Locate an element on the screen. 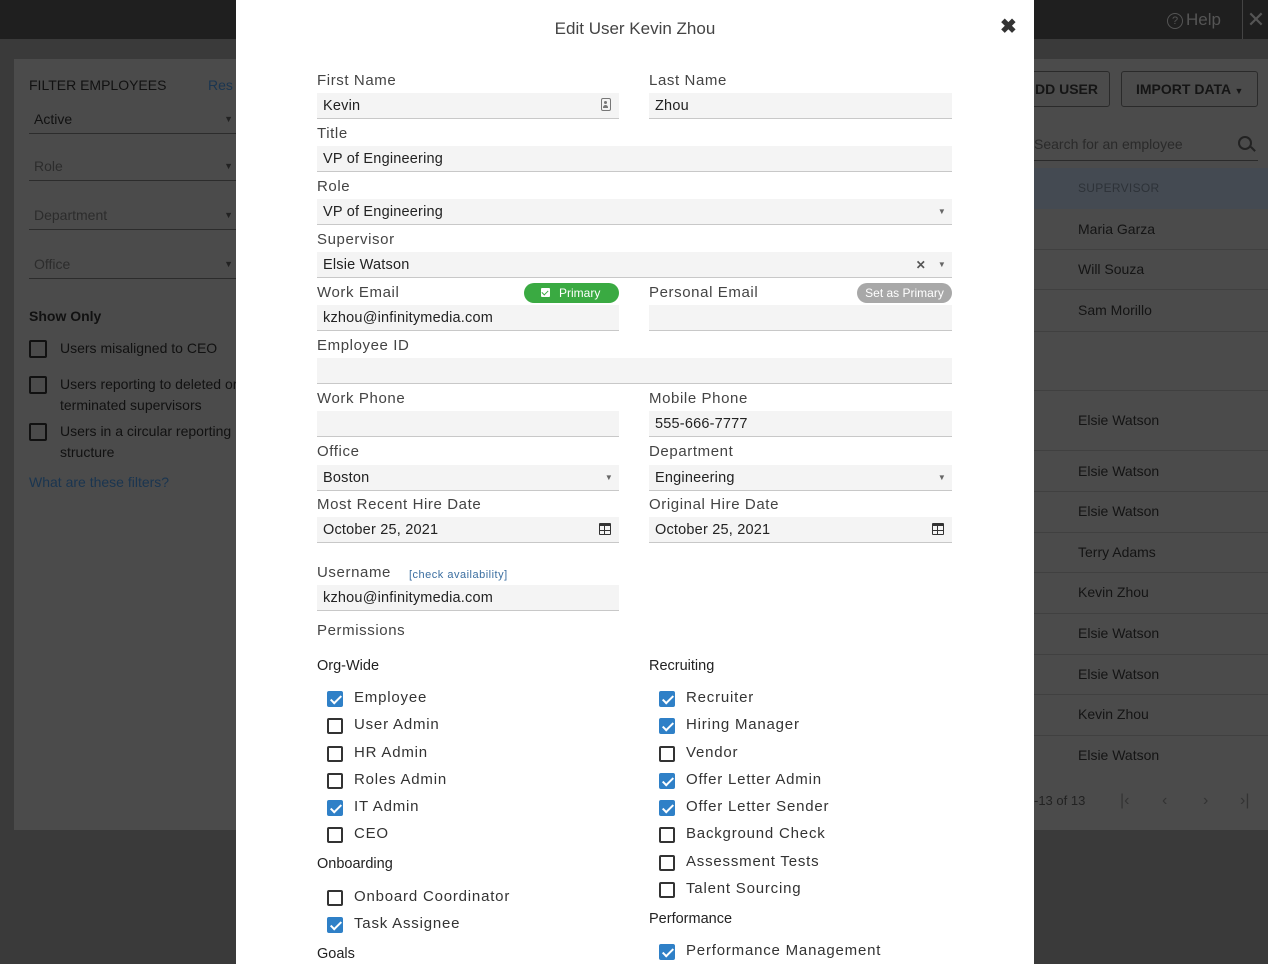  department-label: Department is located at coordinates (691, 451).